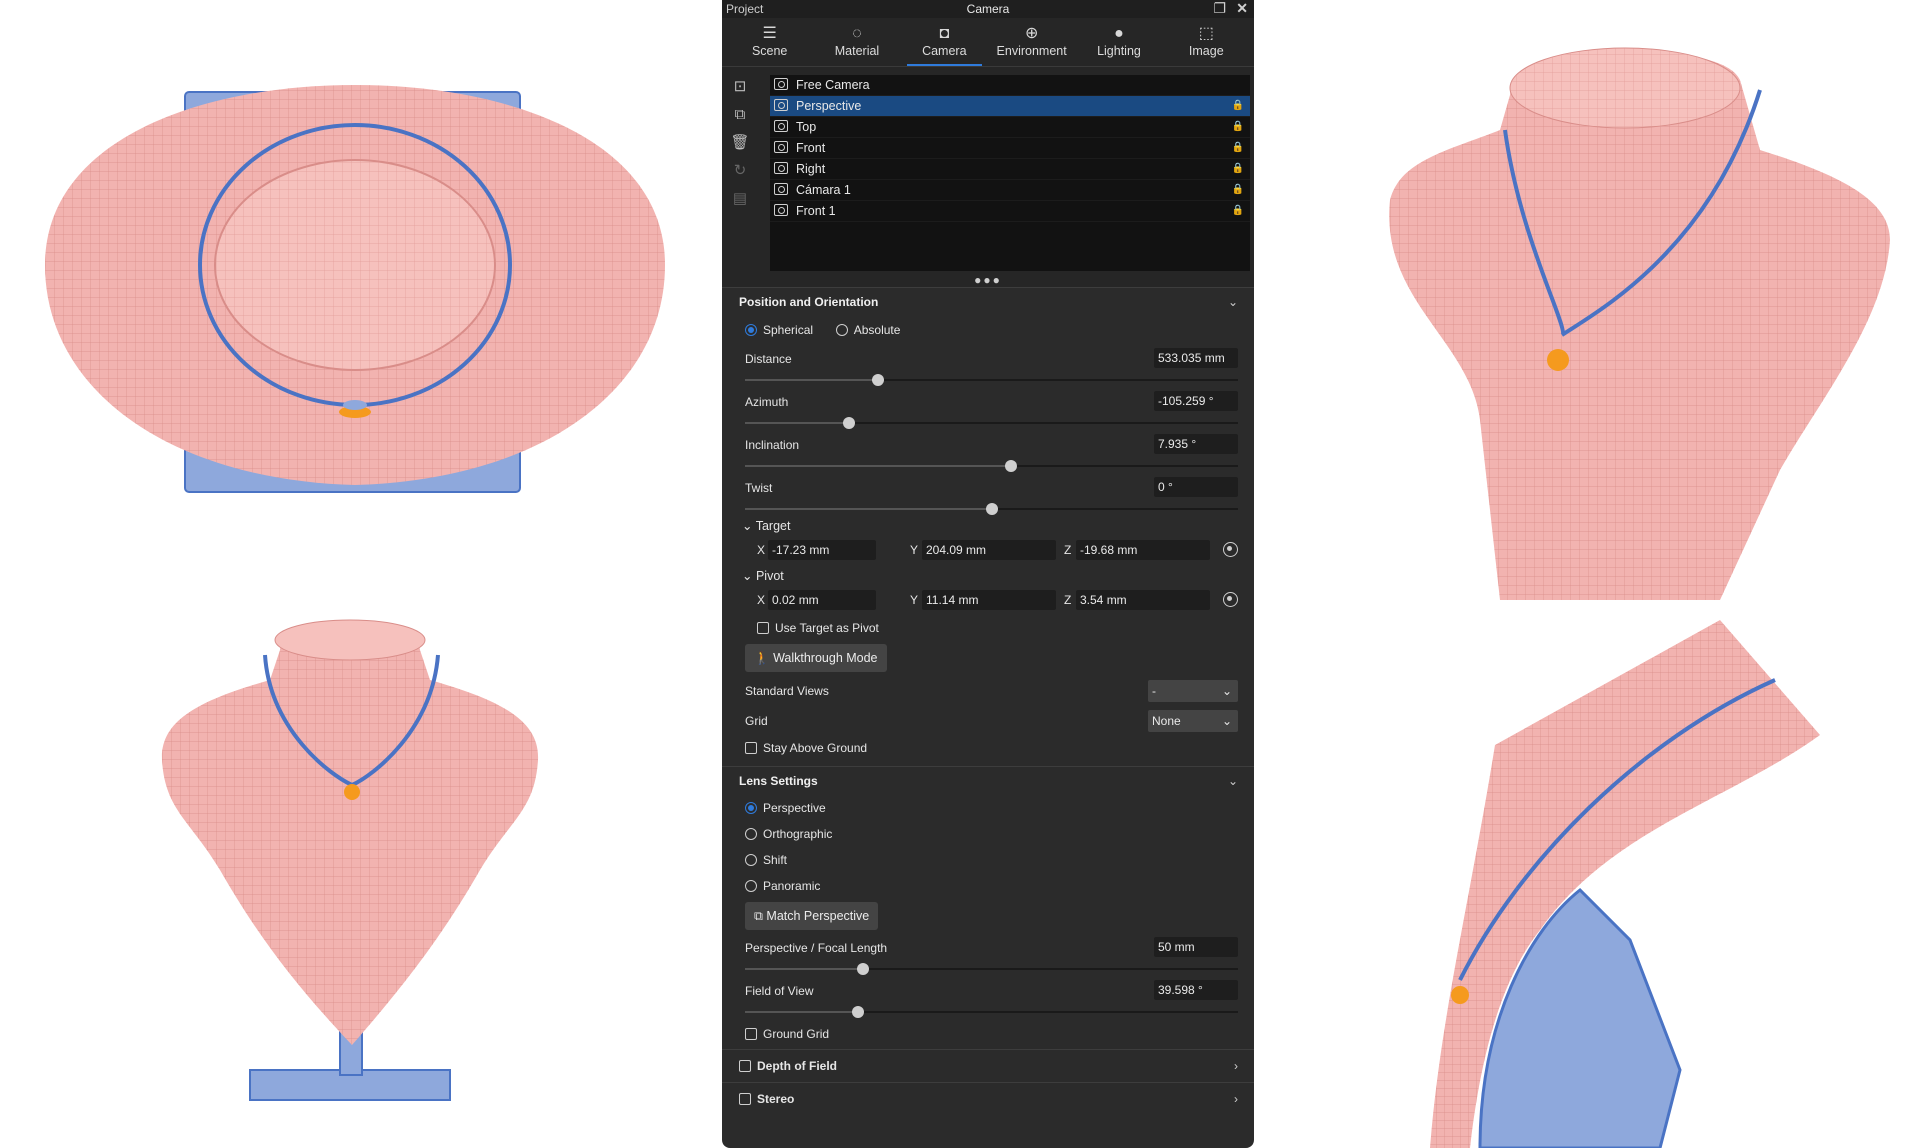 This screenshot has width=1920, height=1148. Describe the element at coordinates (1193, 691) in the screenshot. I see `standard-views-select: - ⌄` at that location.